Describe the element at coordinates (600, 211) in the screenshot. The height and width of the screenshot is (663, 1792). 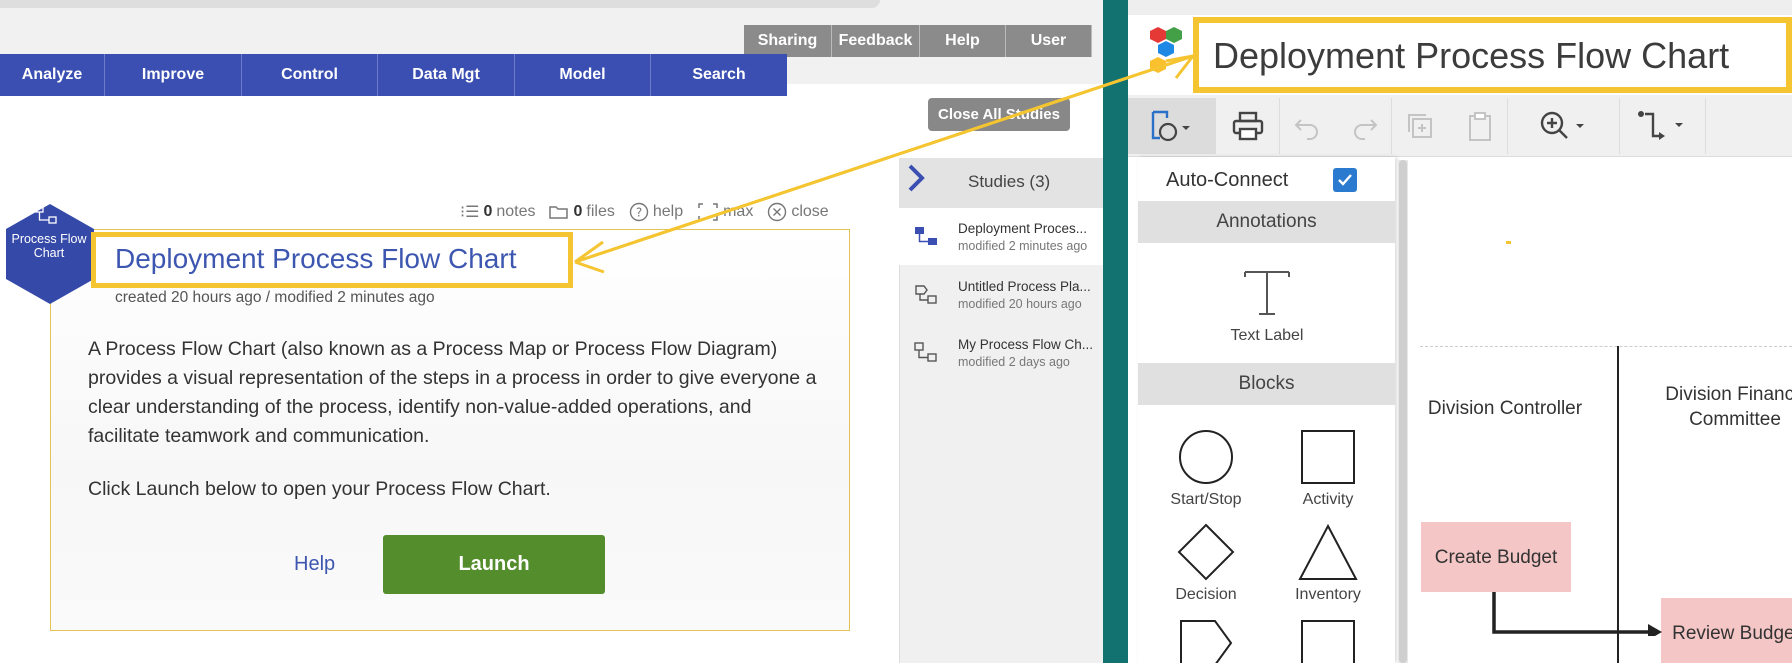
I see `files-label: files` at that location.